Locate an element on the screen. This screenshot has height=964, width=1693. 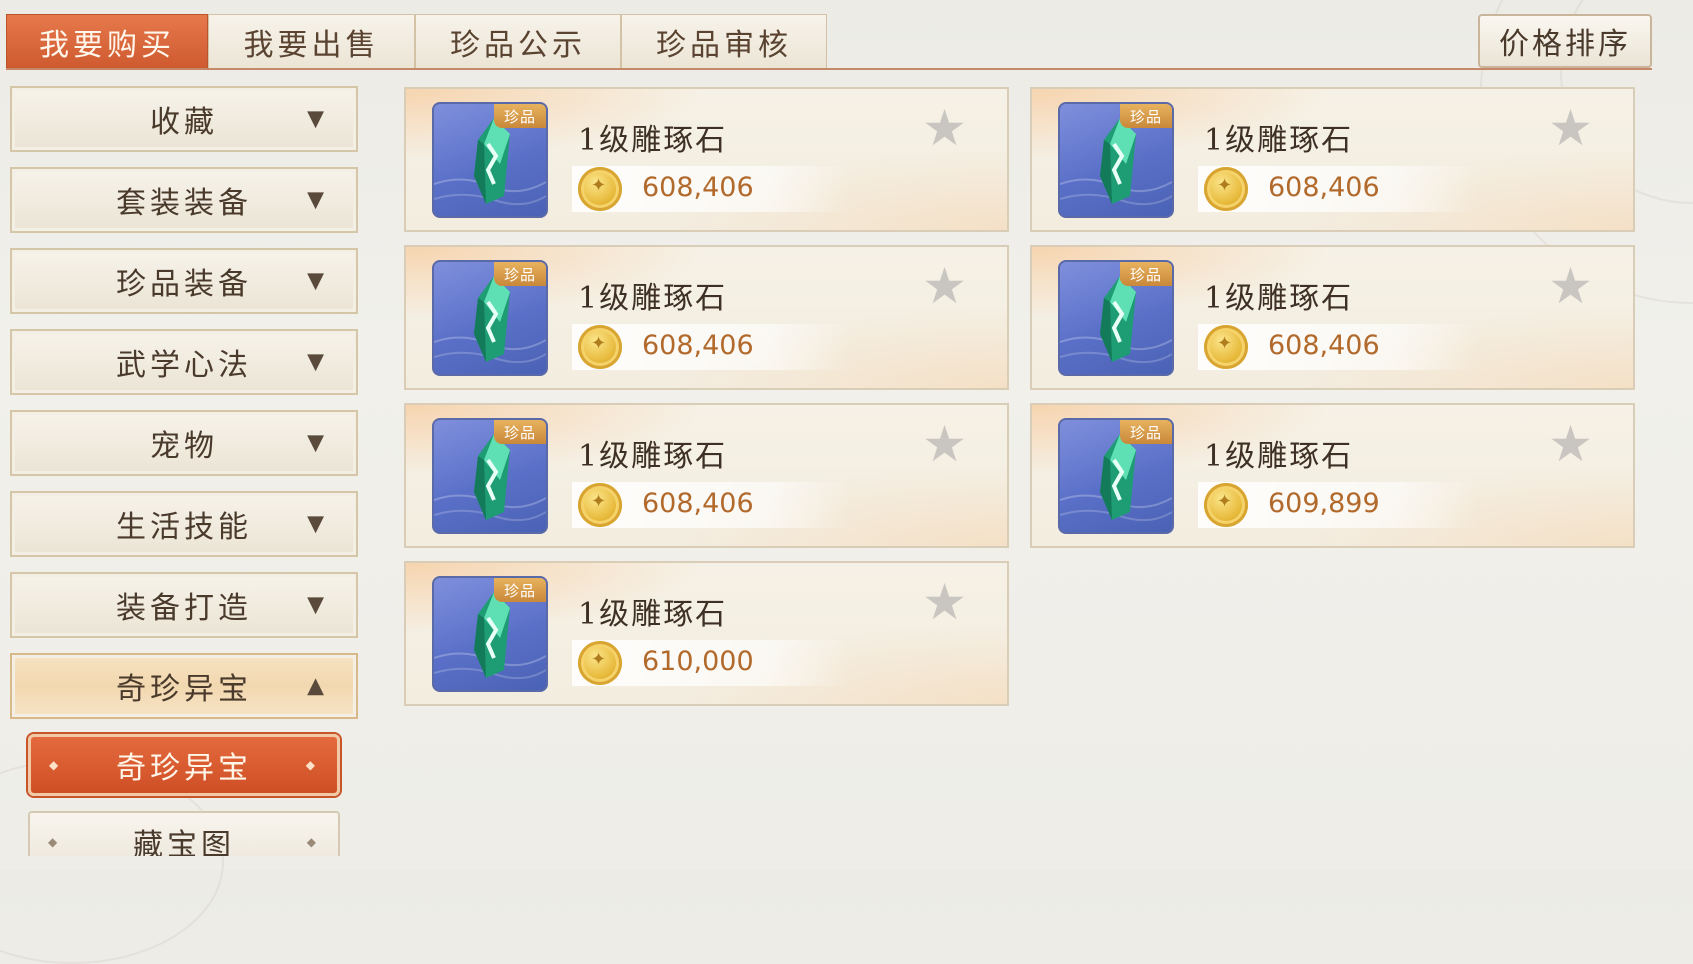
tab-buy: 我要购买 is located at coordinates (107, 41).